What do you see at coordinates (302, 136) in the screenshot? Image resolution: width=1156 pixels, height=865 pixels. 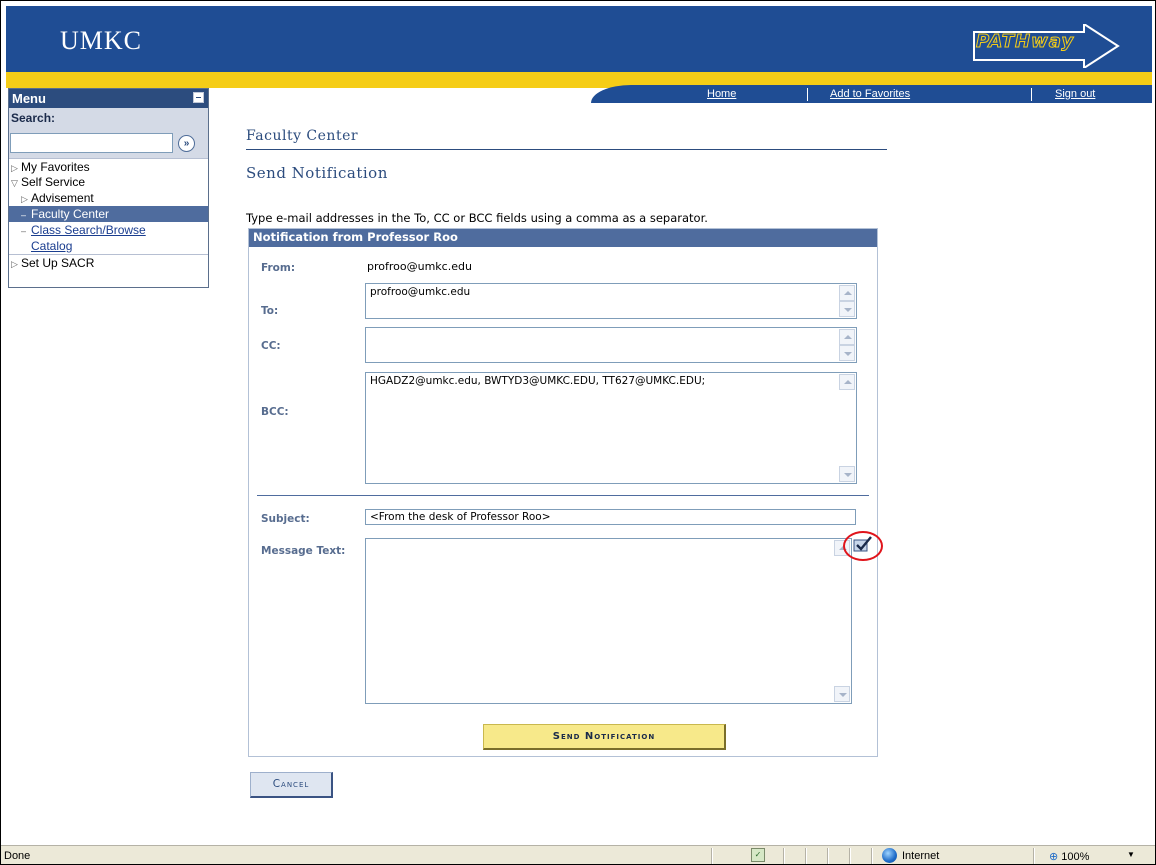 I see `section-title: Faculty Center` at bounding box center [302, 136].